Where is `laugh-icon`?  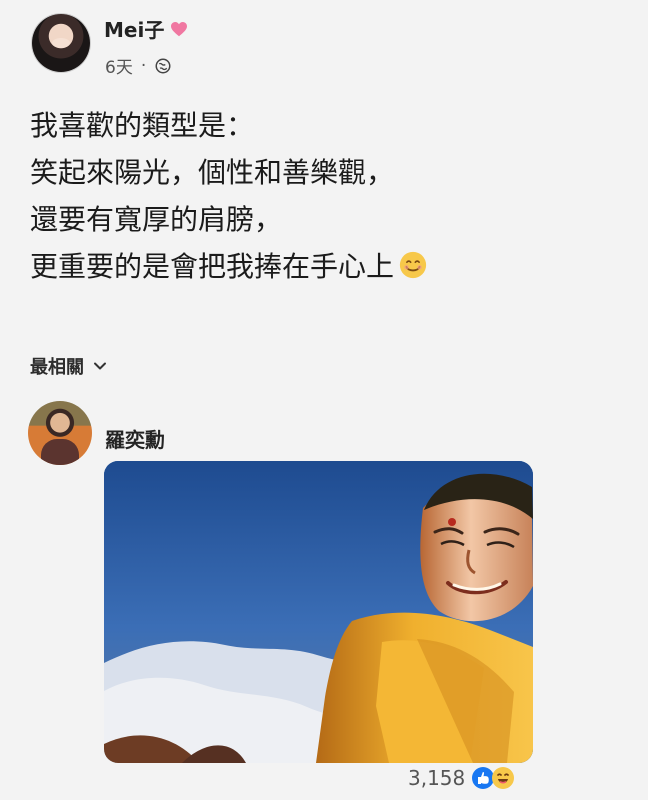 laugh-icon is located at coordinates (503, 778).